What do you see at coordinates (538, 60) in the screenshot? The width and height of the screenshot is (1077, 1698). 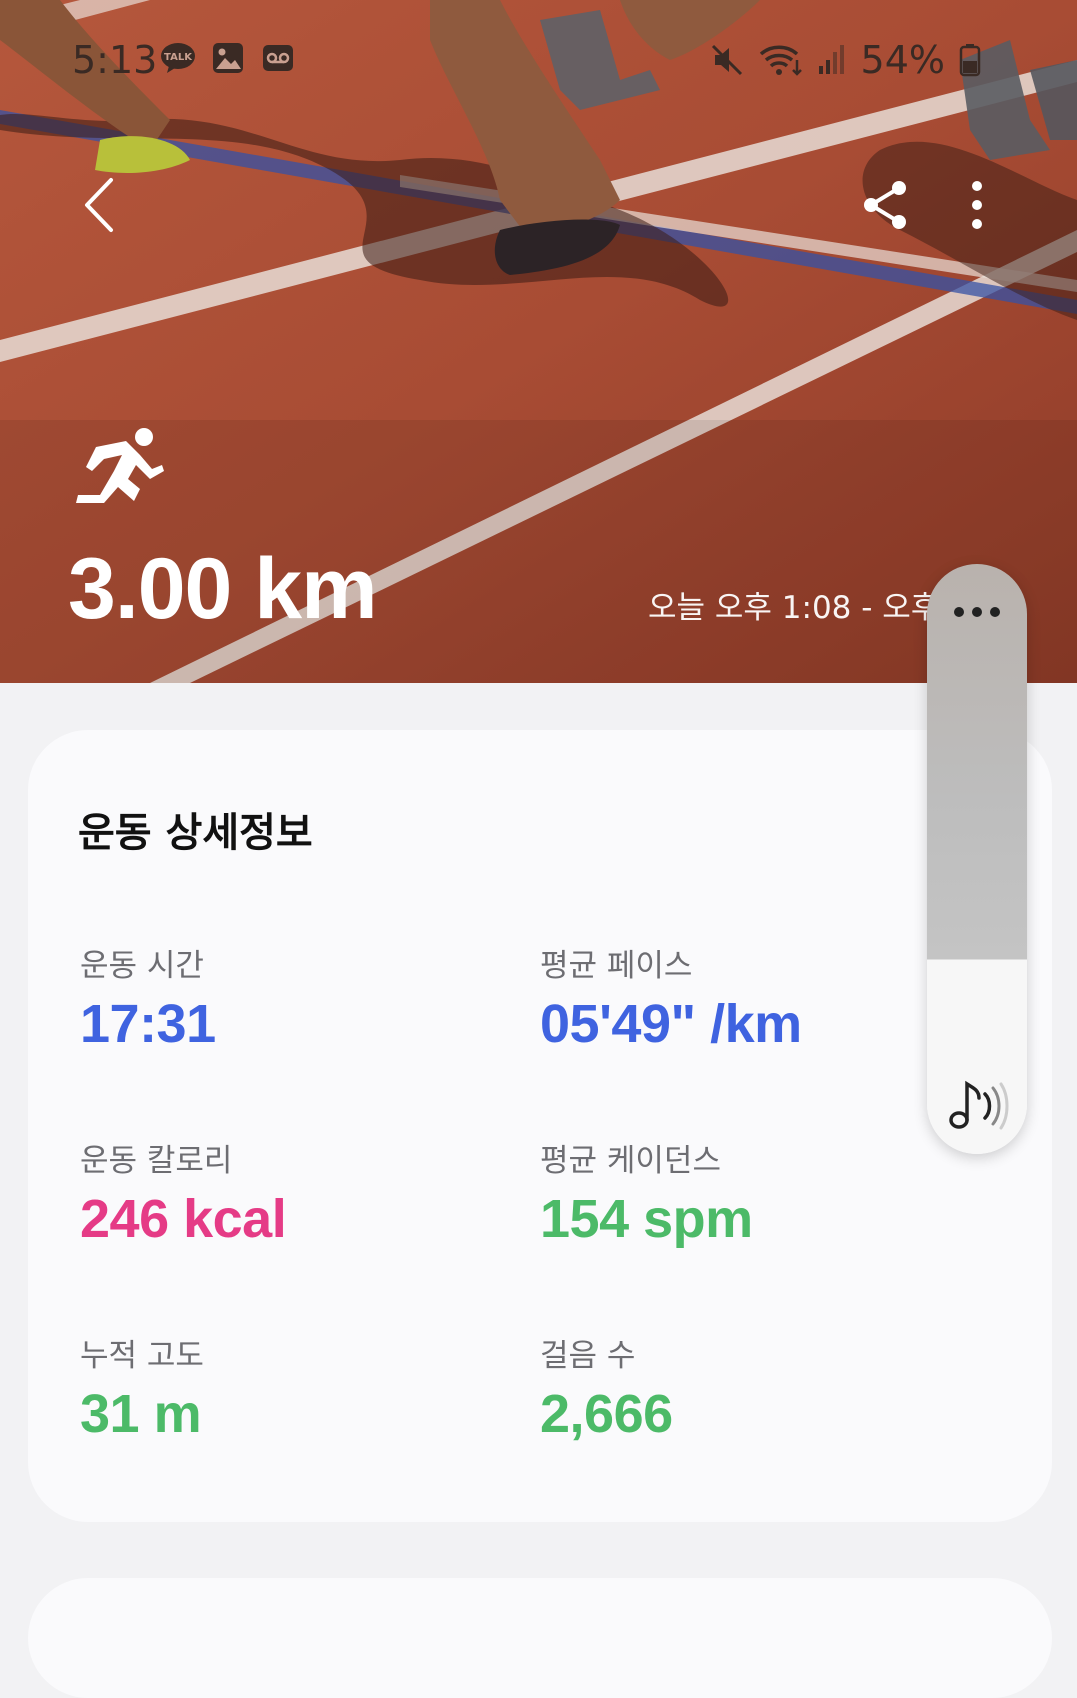 I see `status-bar: 5:13 TALK 54%` at bounding box center [538, 60].